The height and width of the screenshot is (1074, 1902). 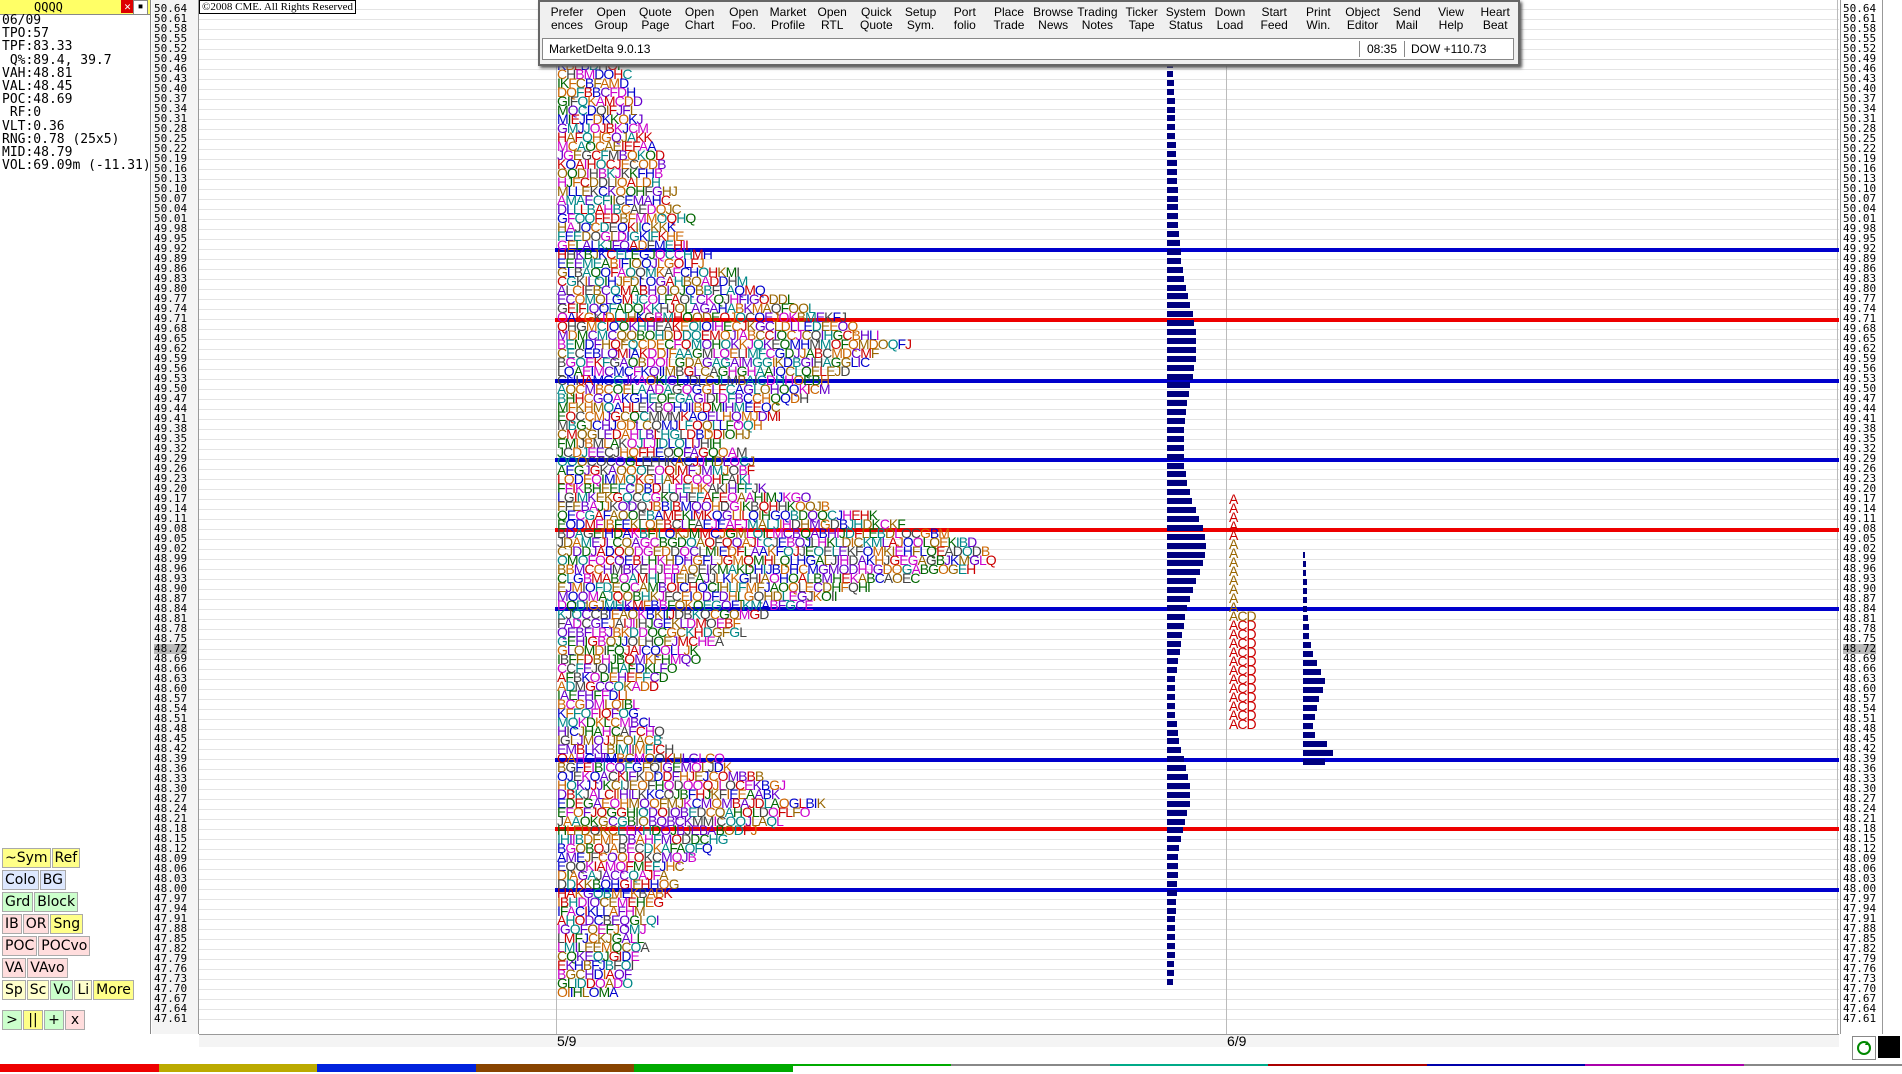 What do you see at coordinates (719, 641) in the screenshot?
I see `tpo-letter: A` at bounding box center [719, 641].